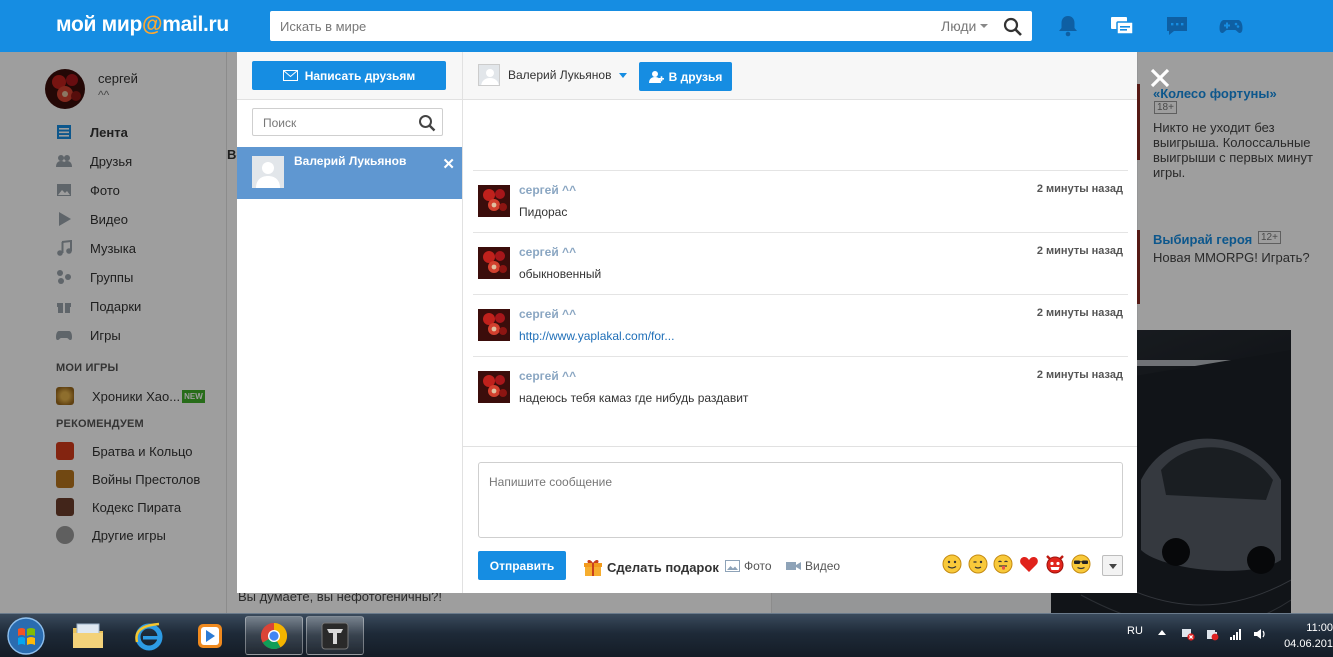 This screenshot has width=1333, height=657. What do you see at coordinates (800, 263) in the screenshot?
I see `message-item: сергей ^^ 2 минуты назад обыкновенный` at bounding box center [800, 263].